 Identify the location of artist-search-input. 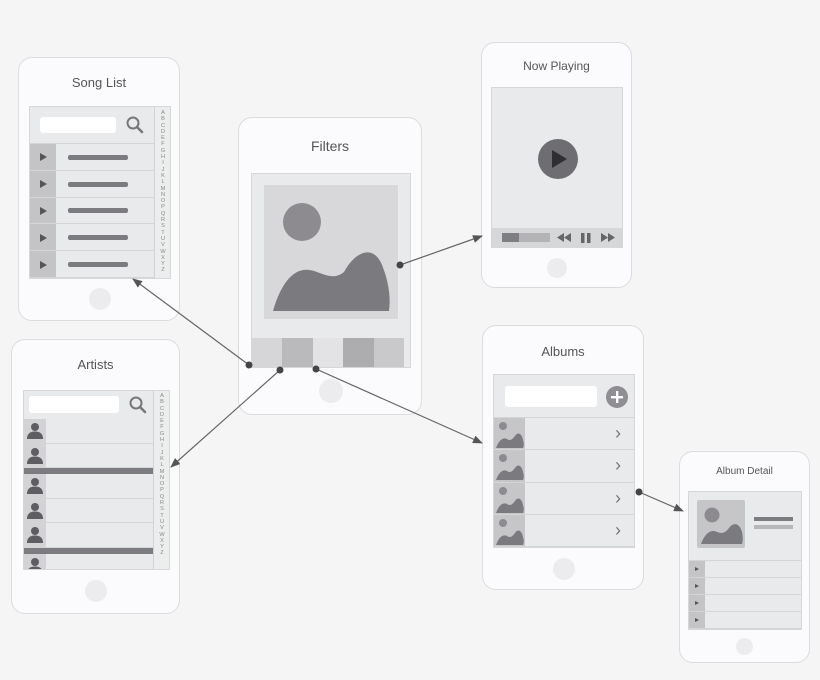
(74, 404).